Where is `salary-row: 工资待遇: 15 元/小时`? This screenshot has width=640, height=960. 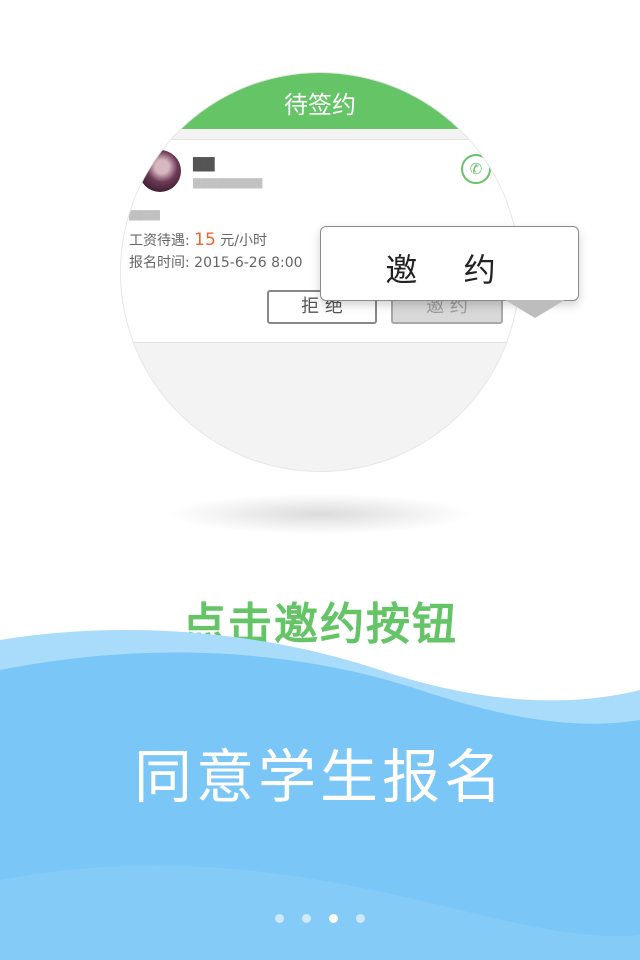
salary-row: 工资待遇: 15 元/小时 is located at coordinates (198, 240).